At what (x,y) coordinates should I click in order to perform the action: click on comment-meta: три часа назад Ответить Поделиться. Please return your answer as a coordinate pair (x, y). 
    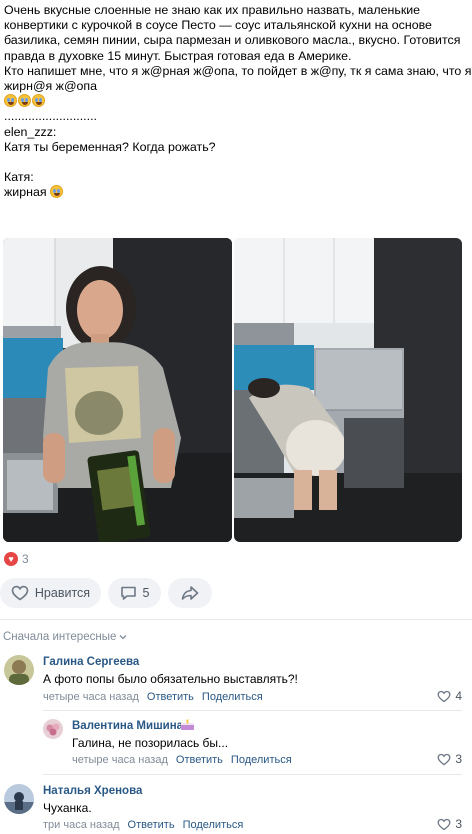
    Looking at the image, I should click on (143, 825).